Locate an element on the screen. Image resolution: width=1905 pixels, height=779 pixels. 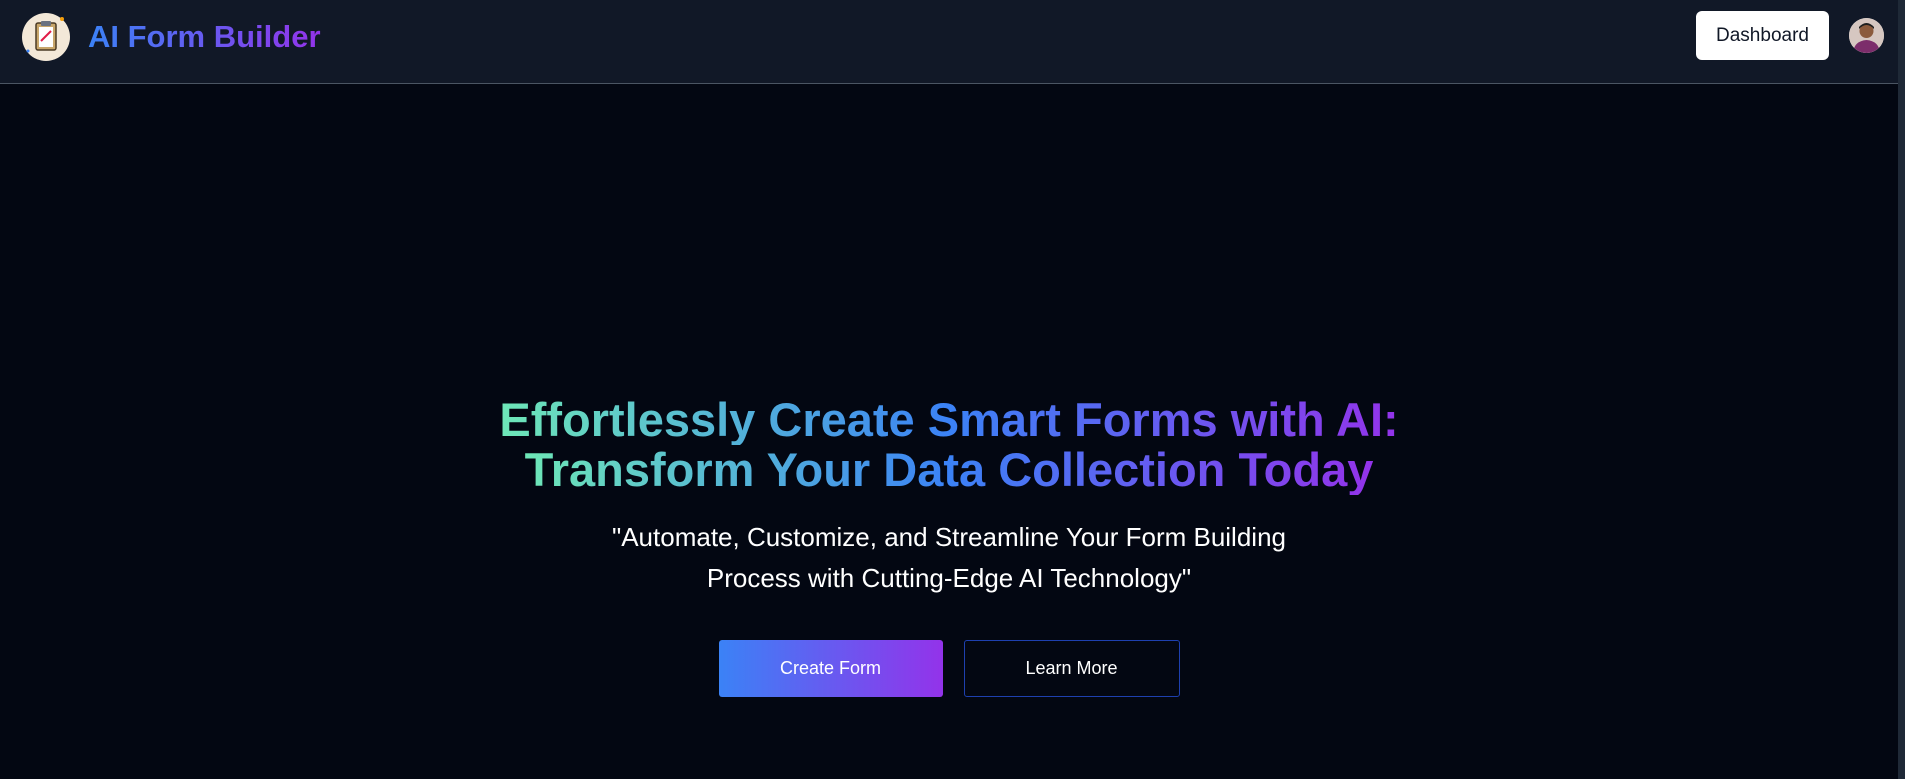
dashboard-button: Dashboard is located at coordinates (1762, 35).